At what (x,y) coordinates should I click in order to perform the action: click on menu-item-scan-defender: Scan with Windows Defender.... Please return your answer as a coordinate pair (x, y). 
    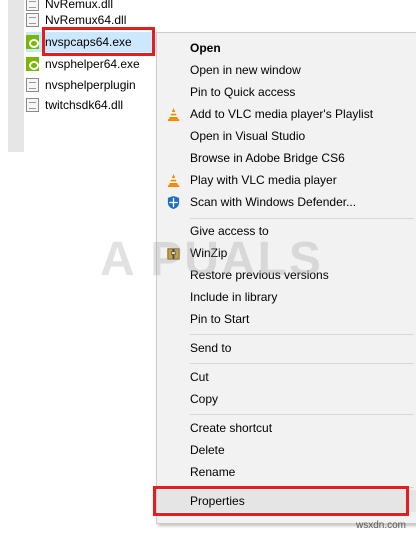
    Looking at the image, I should click on (286, 202).